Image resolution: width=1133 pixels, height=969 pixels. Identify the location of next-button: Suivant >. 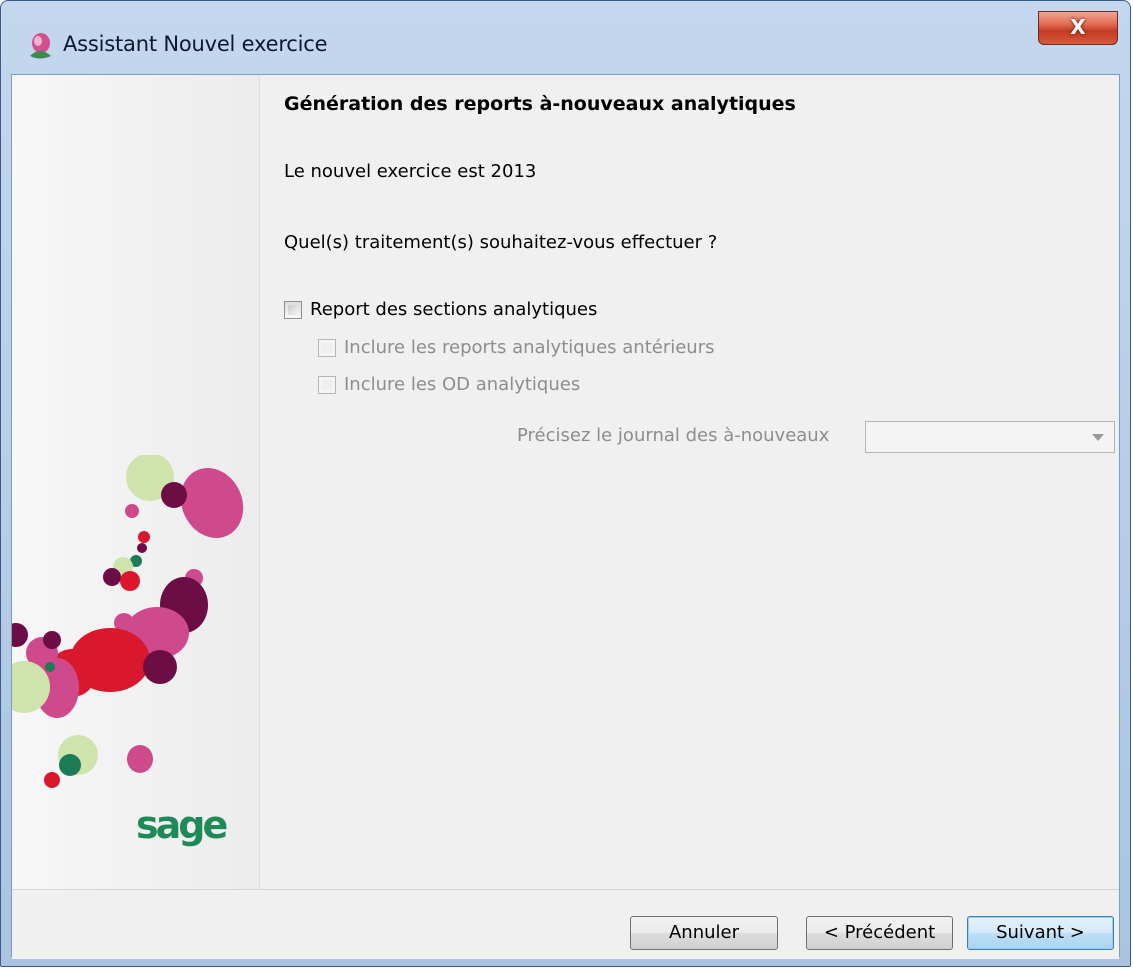
(1040, 933).